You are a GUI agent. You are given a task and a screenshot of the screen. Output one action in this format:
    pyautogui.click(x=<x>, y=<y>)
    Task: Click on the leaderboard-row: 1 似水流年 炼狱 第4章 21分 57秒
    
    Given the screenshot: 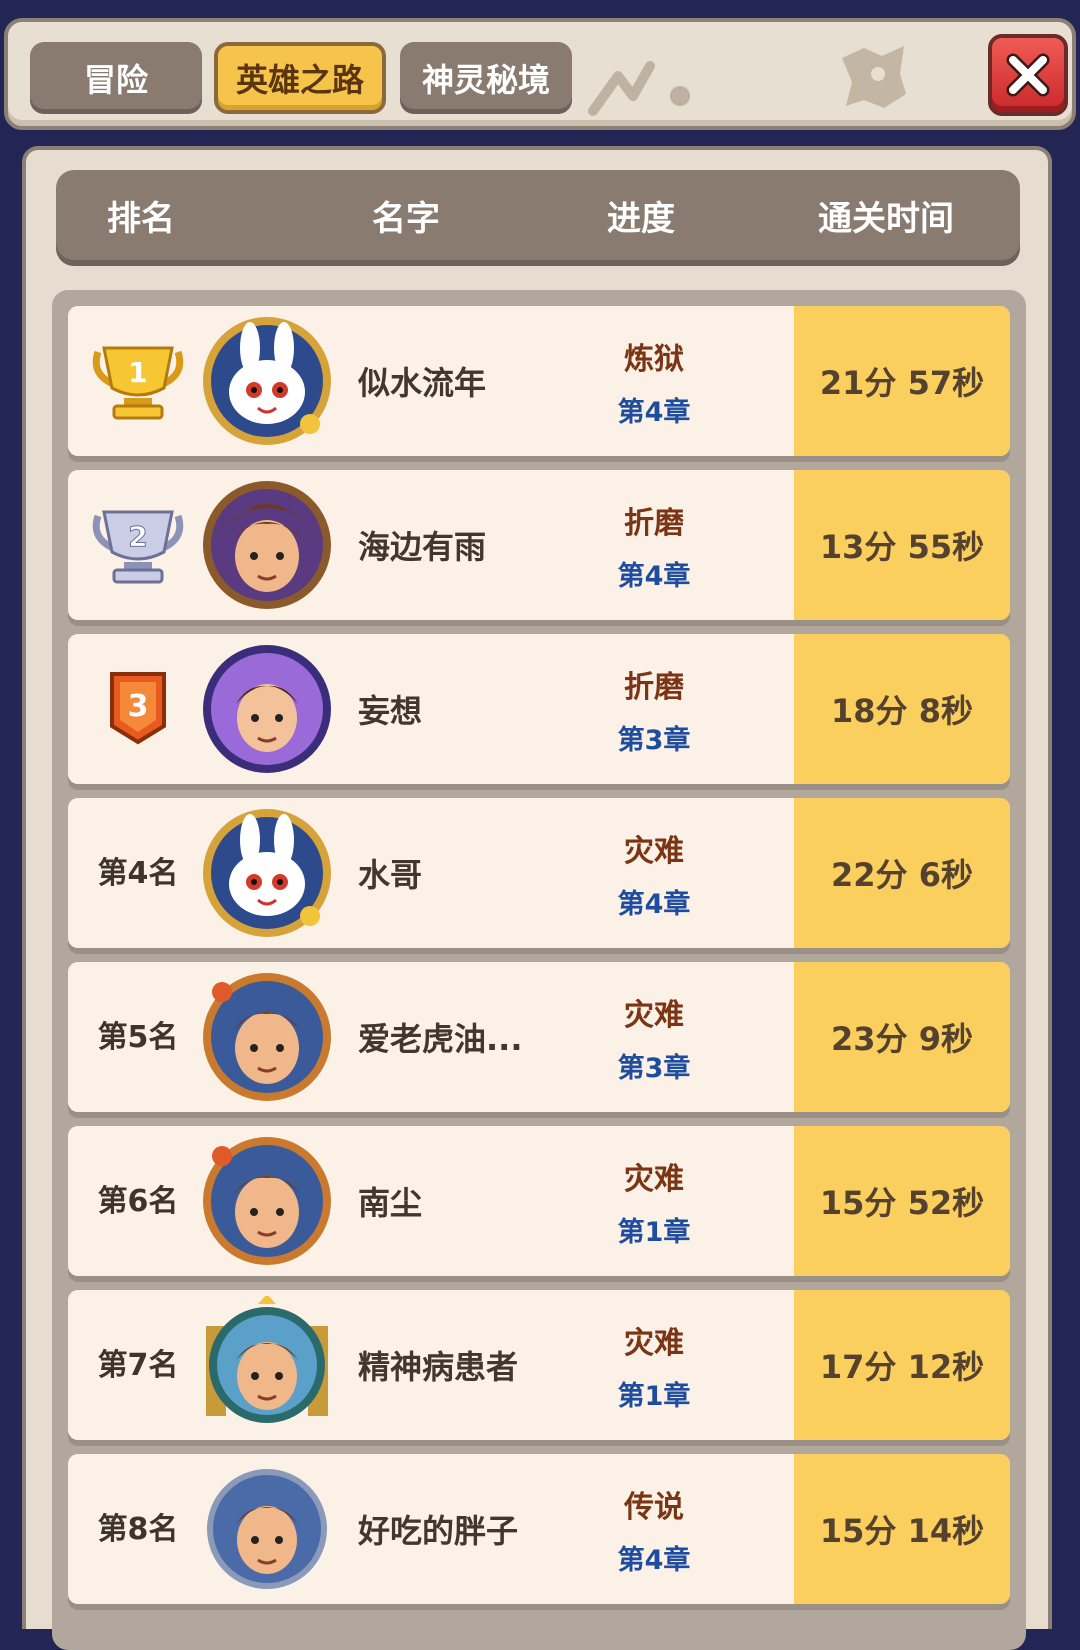 What is the action you would take?
    pyautogui.click(x=539, y=381)
    